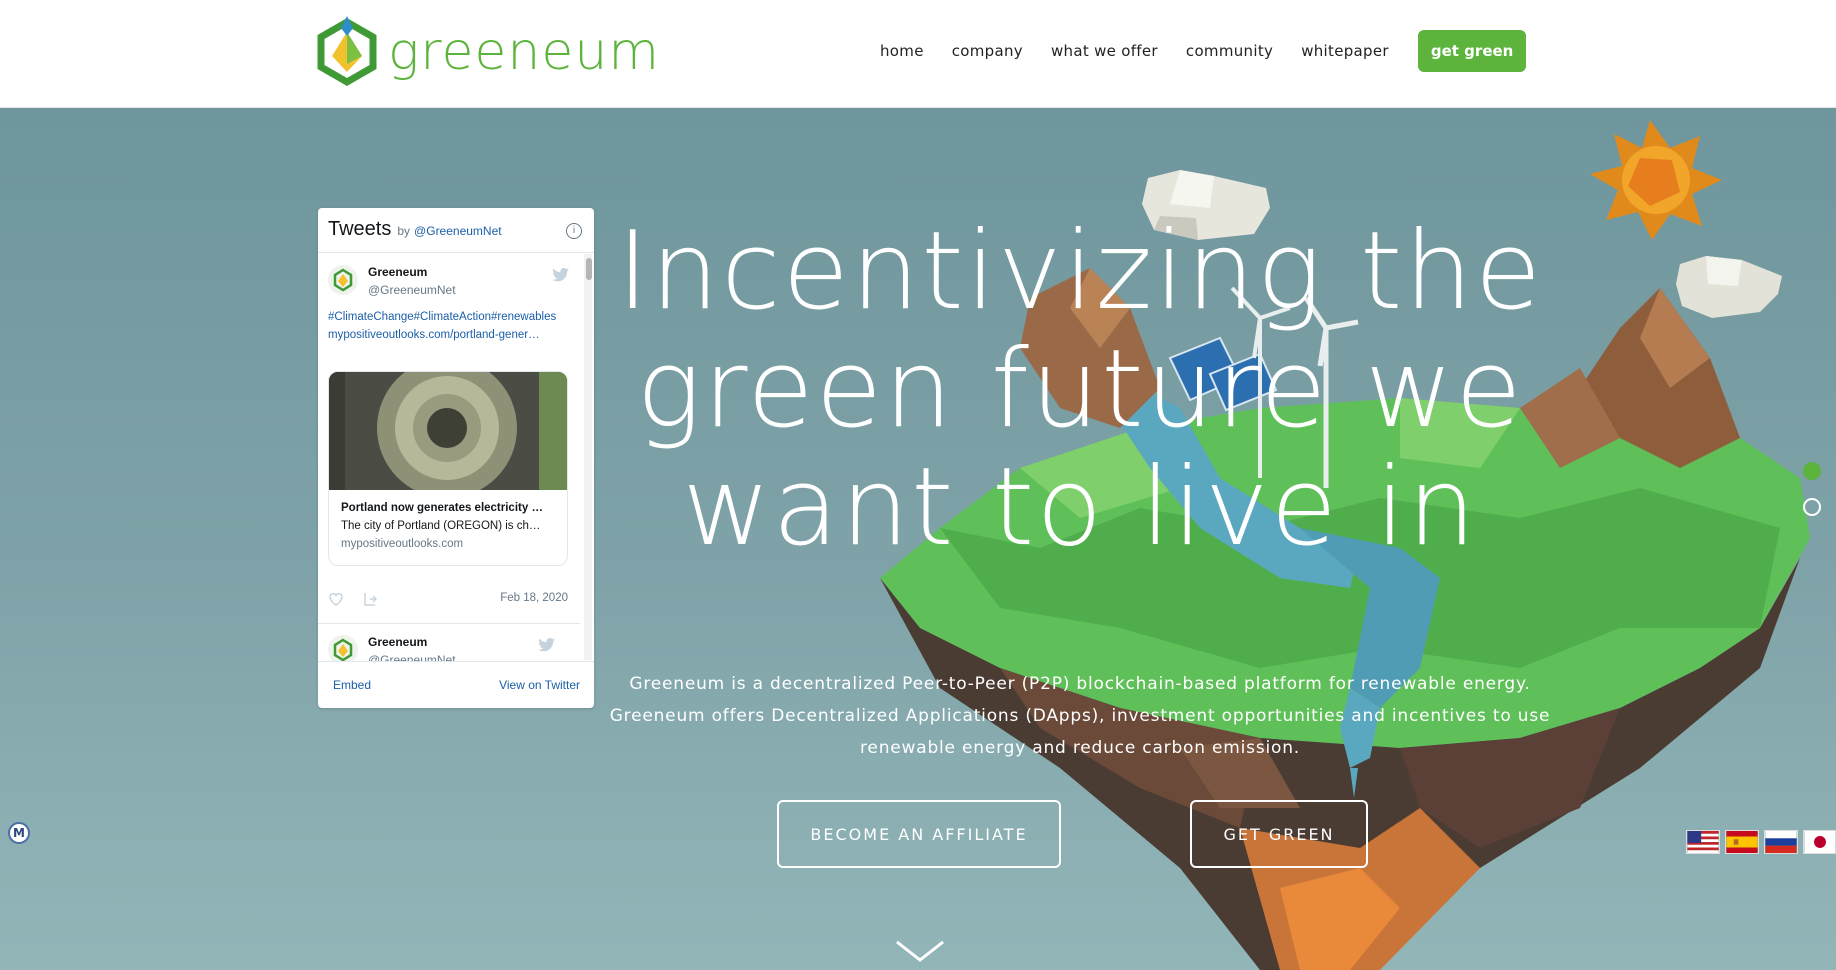 This screenshot has height=970, width=1836. Describe the element at coordinates (1703, 842) in the screenshot. I see `us-flag-icon` at that location.